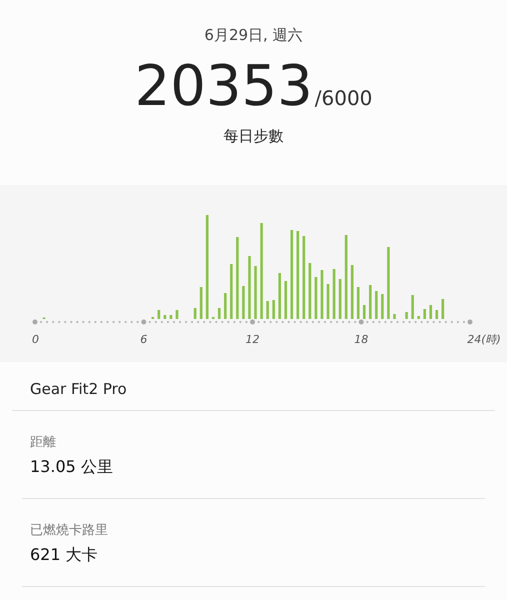 The image size is (507, 600). I want to click on step-goal: /6000, so click(343, 98).